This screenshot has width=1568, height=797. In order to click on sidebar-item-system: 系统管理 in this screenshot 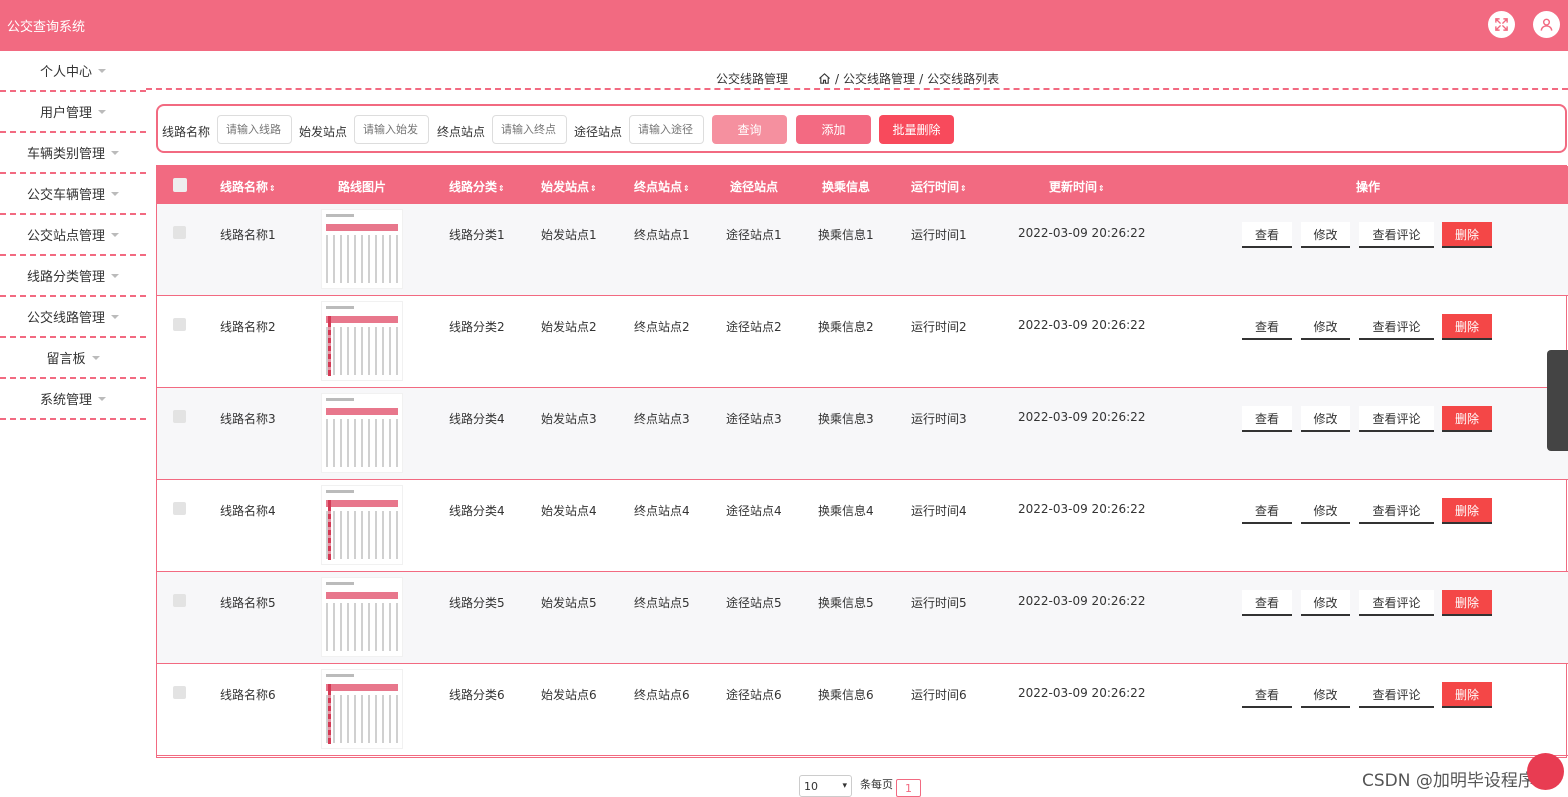, I will do `click(73, 399)`.